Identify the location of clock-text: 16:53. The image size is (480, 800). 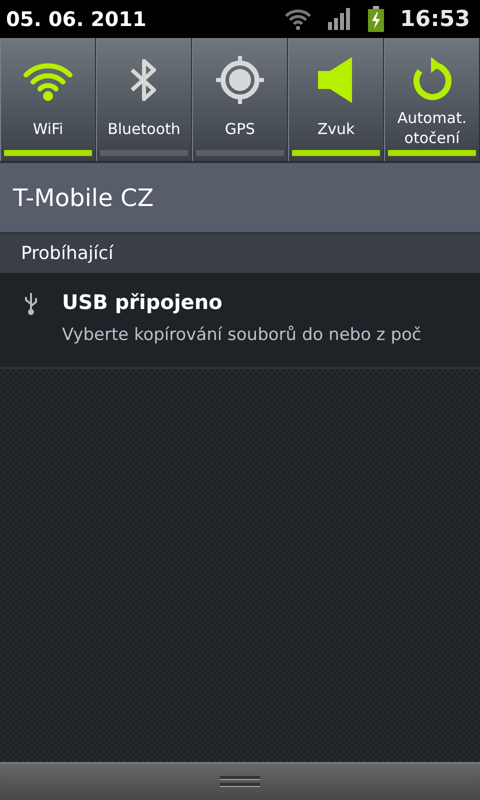
(435, 20).